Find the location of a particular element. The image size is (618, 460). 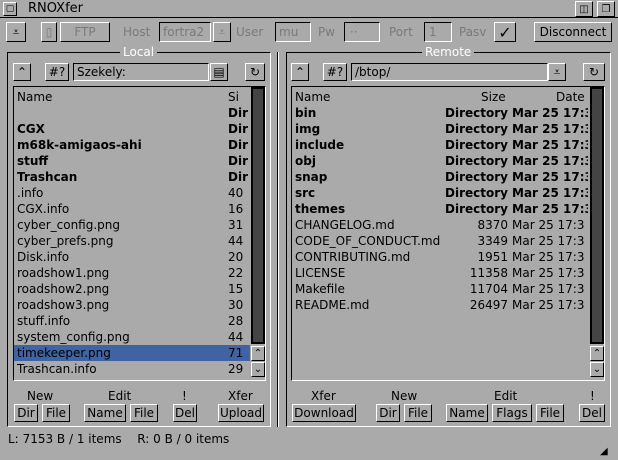

local-scrollbar-knob is located at coordinates (258, 215).